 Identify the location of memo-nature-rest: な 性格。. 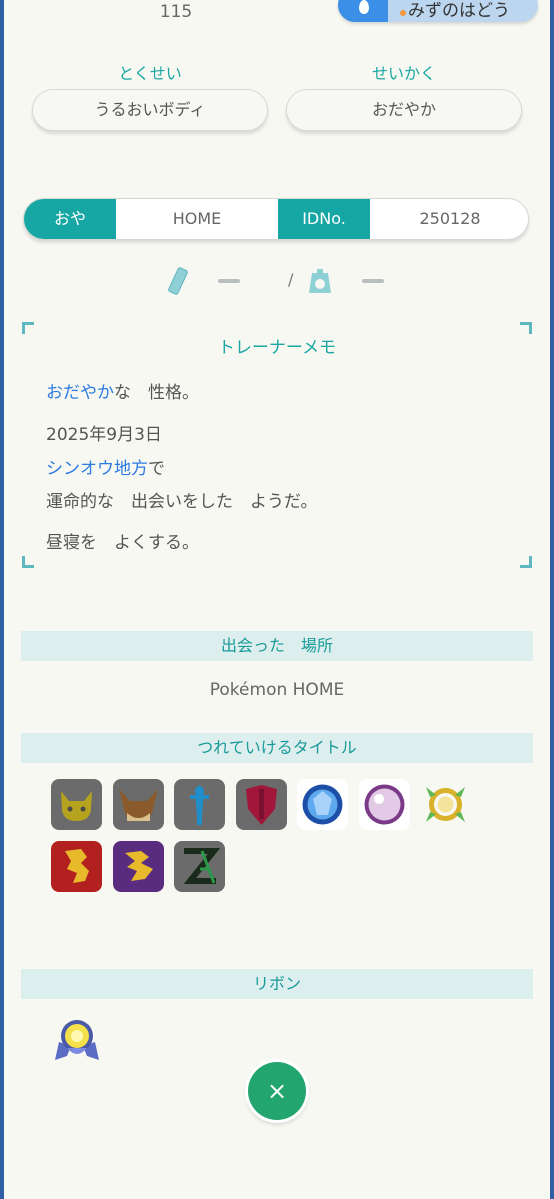
(156, 393).